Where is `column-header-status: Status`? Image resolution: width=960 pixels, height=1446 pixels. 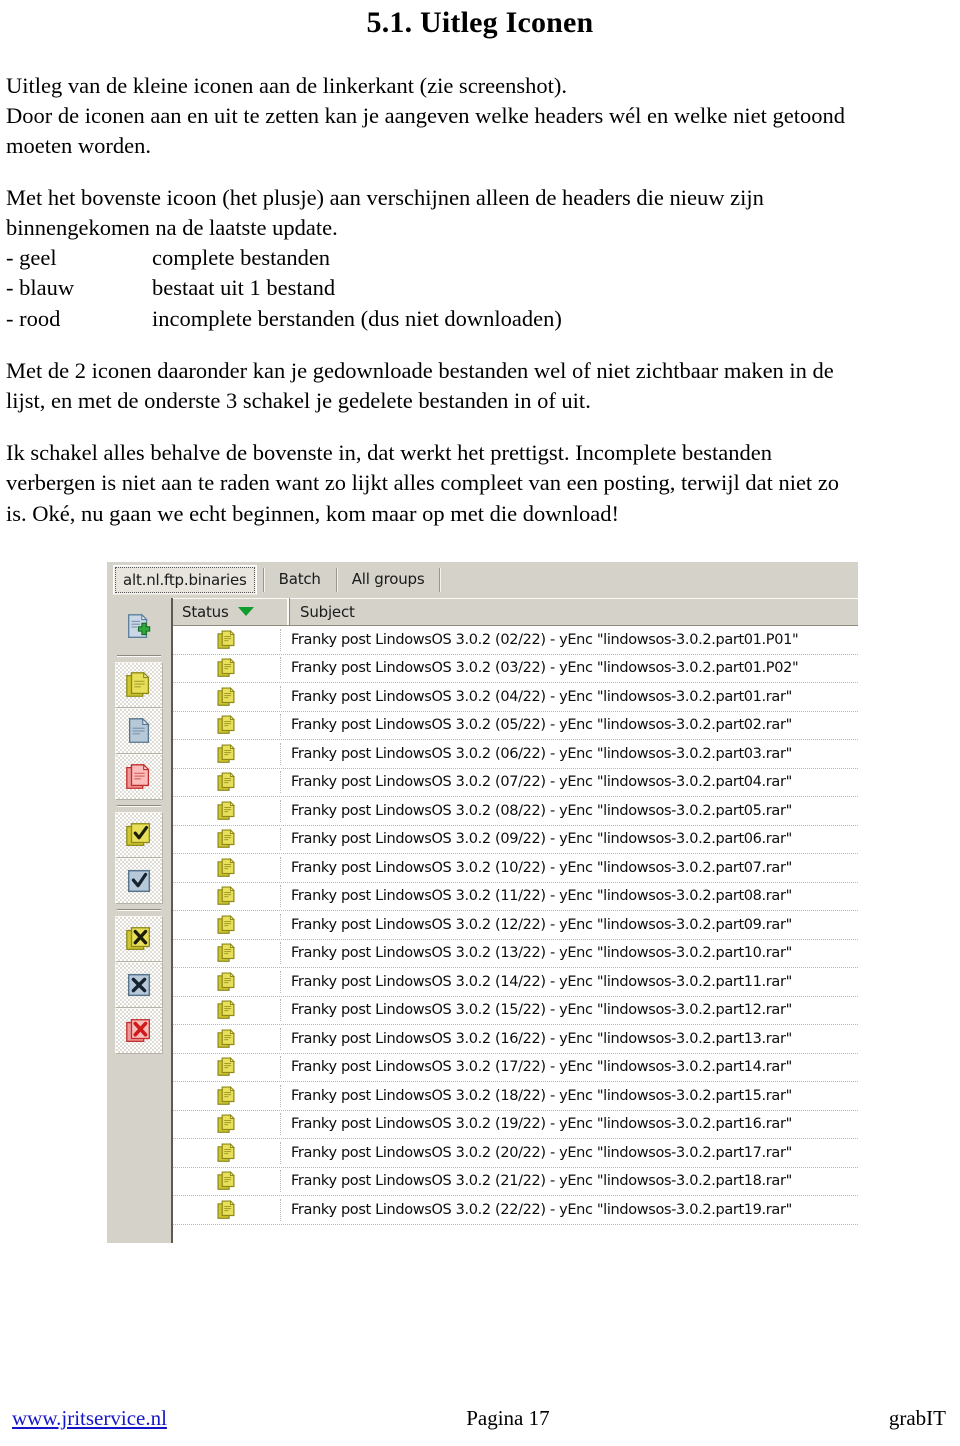
column-header-status: Status is located at coordinates (231, 611).